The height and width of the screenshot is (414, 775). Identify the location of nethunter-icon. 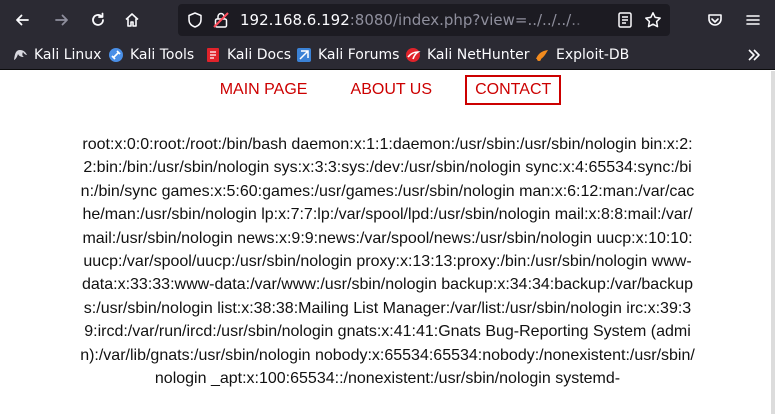
(413, 55).